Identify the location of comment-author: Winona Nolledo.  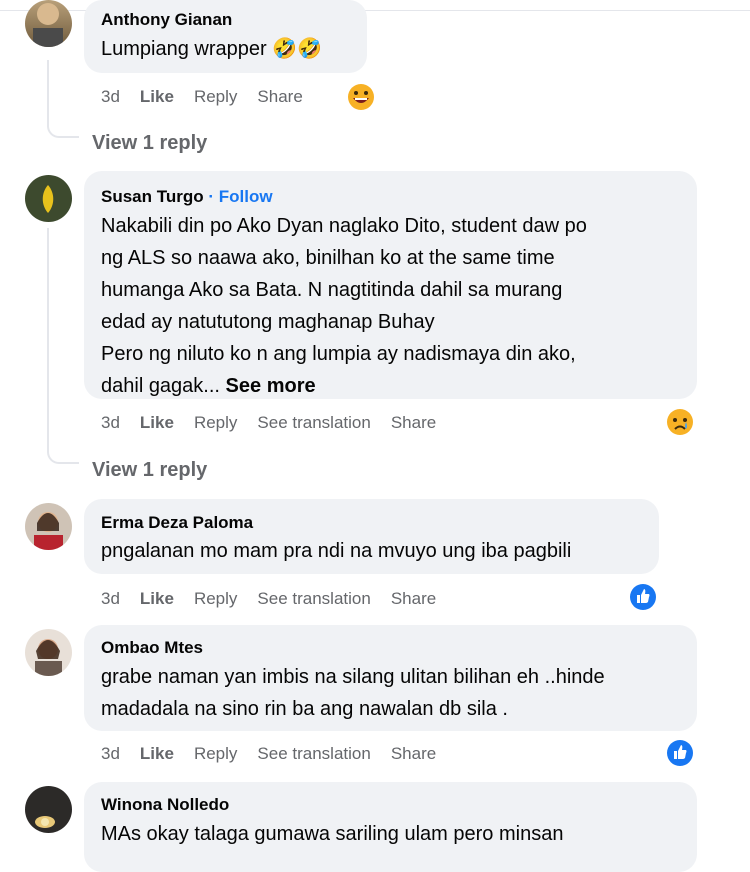
(165, 805).